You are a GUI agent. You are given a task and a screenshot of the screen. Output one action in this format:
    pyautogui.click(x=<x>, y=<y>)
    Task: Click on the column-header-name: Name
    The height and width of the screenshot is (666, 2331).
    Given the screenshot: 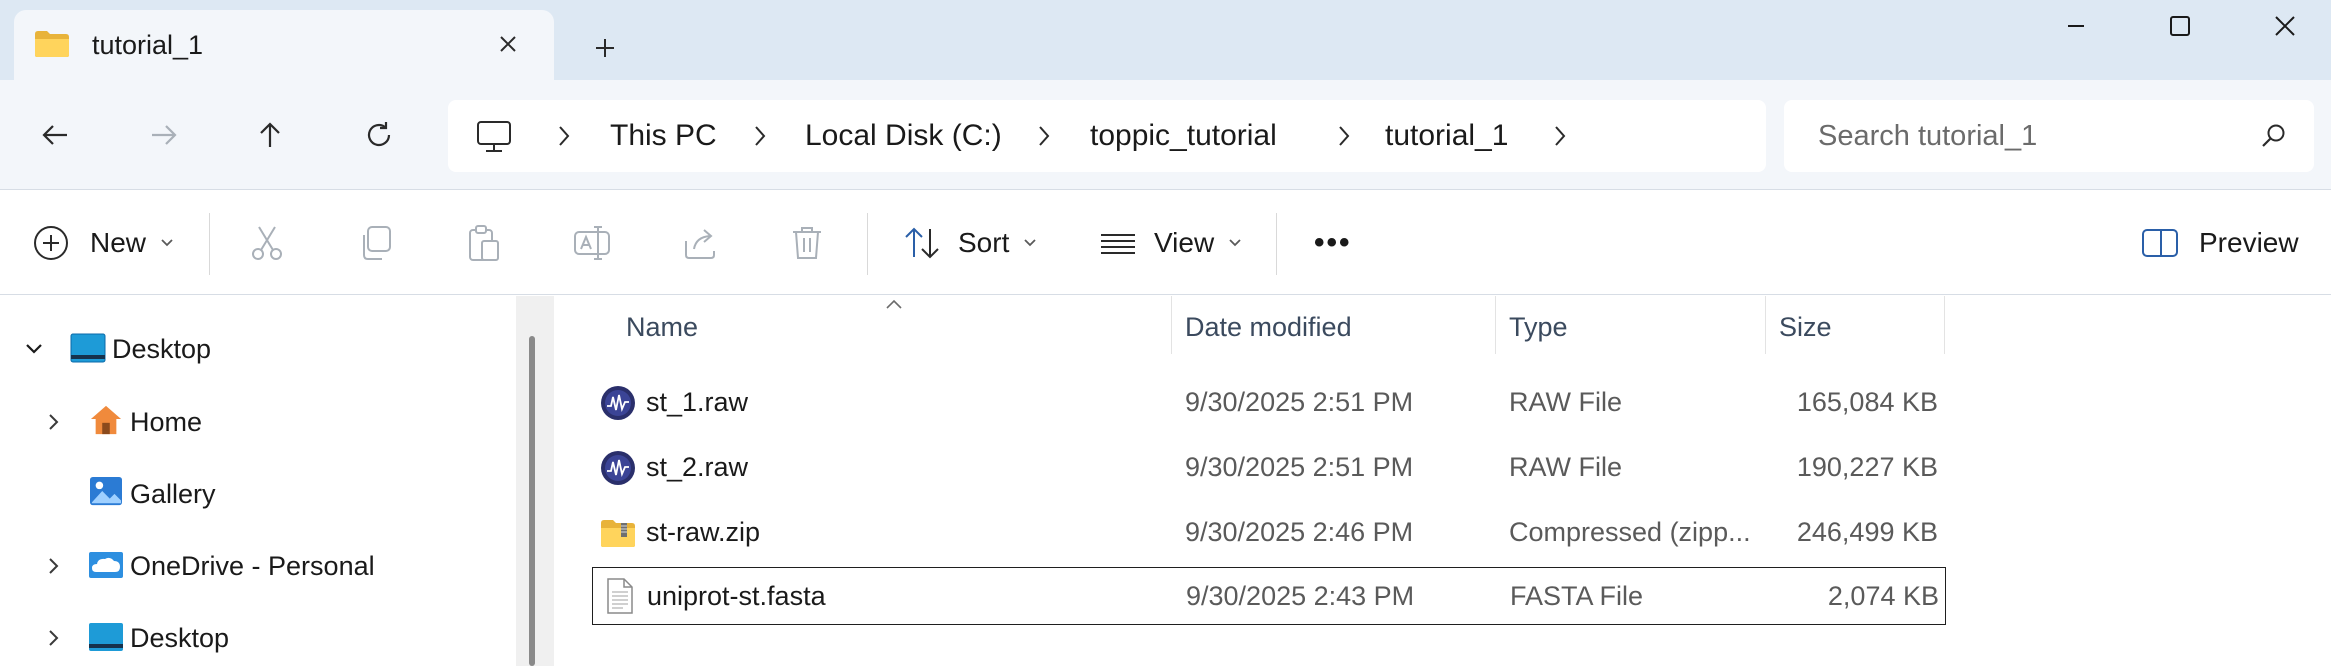 What is the action you would take?
    pyautogui.click(x=662, y=334)
    